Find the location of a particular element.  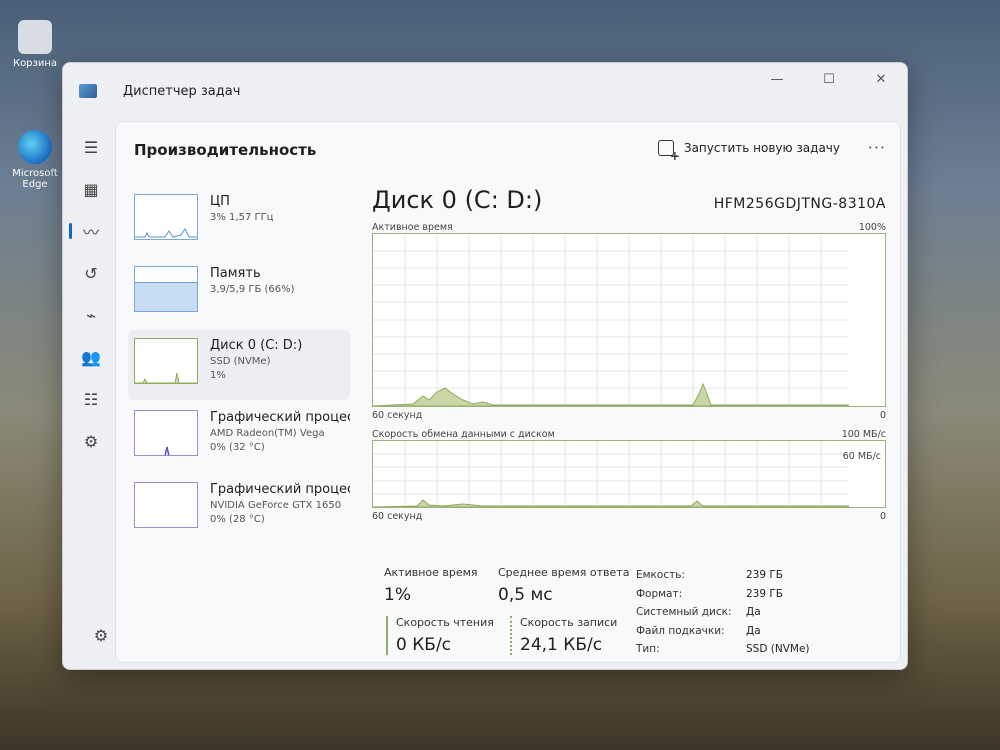

gpu0-thumbnail-graph is located at coordinates (166, 433).